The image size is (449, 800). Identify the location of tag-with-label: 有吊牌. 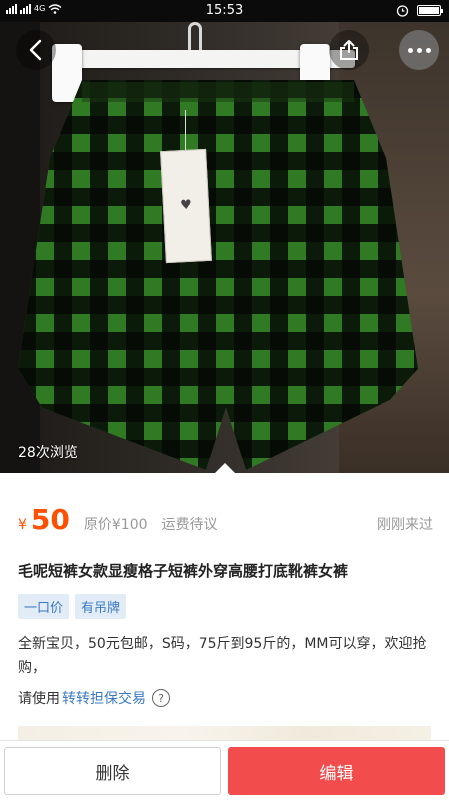
(101, 606).